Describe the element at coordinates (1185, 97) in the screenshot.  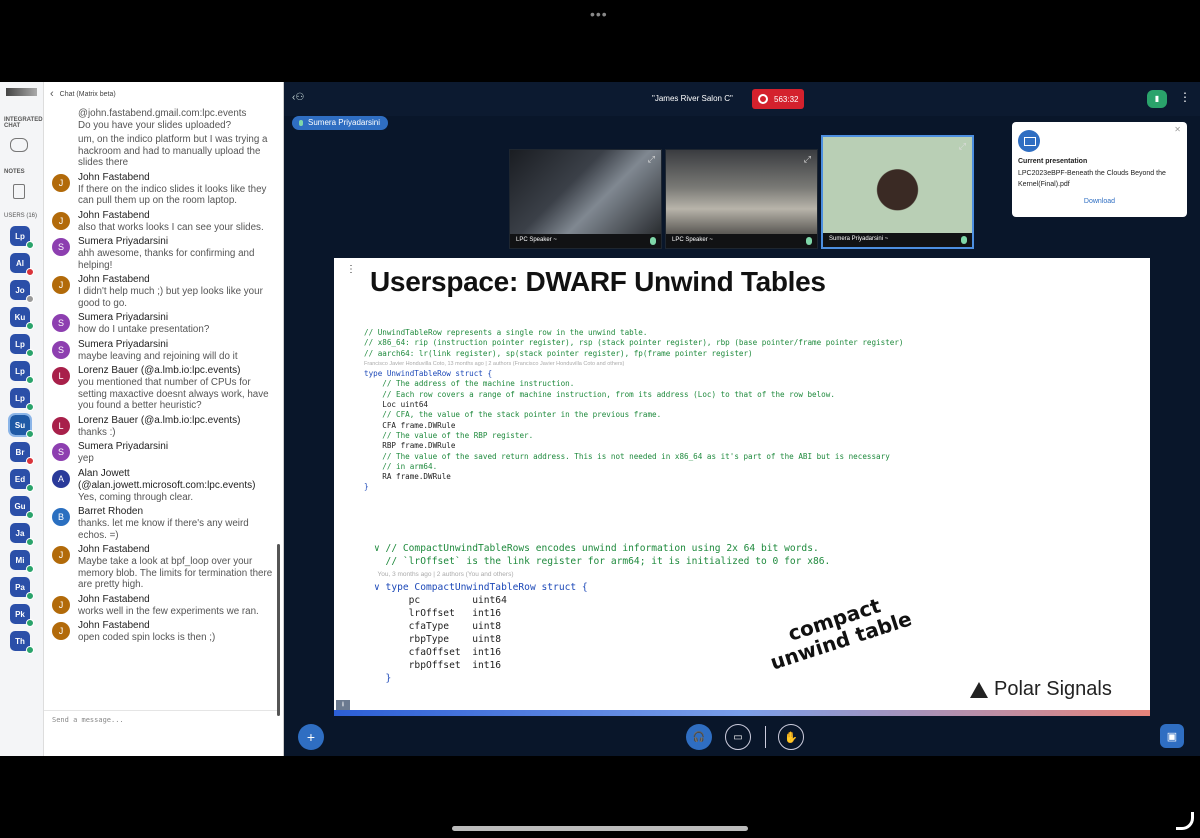
I see `more-options-icon: ⋮` at that location.